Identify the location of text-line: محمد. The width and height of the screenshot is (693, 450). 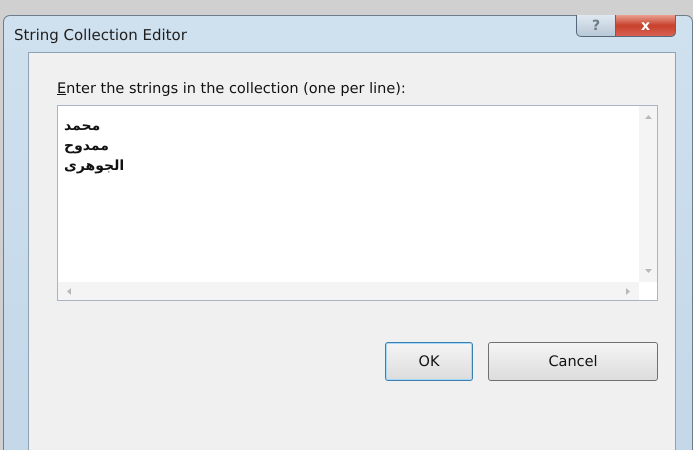
(82, 126).